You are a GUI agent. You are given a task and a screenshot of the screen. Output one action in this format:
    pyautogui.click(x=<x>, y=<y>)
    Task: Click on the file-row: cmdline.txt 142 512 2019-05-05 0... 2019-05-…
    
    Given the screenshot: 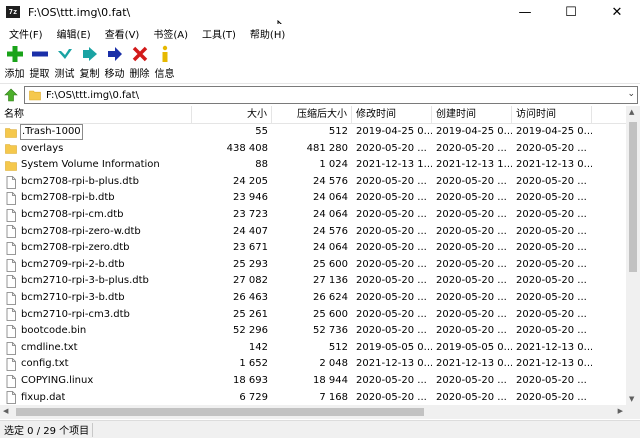 What is the action you would take?
    pyautogui.click(x=313, y=348)
    